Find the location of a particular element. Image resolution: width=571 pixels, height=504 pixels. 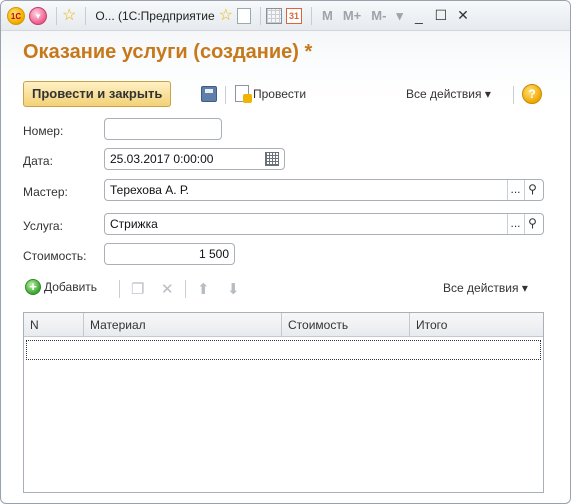

memory-minus-button: M- is located at coordinates (378, 15).